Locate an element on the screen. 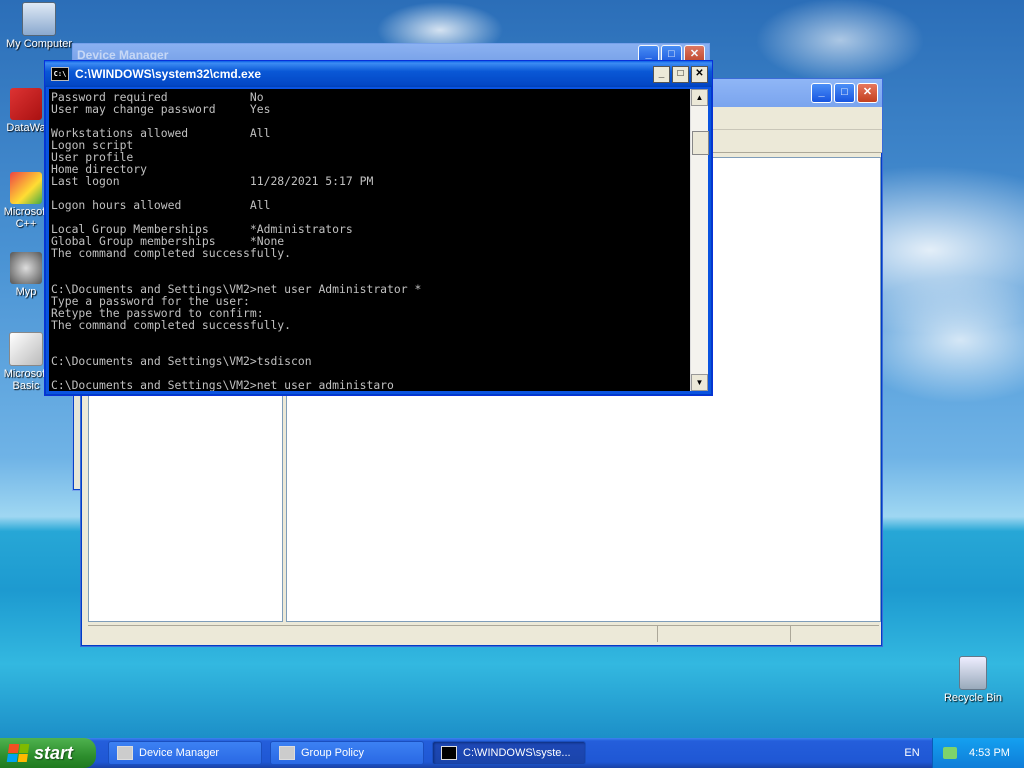 Image resolution: width=1024 pixels, height=768 pixels. clock: 4:53 PM is located at coordinates (989, 753).